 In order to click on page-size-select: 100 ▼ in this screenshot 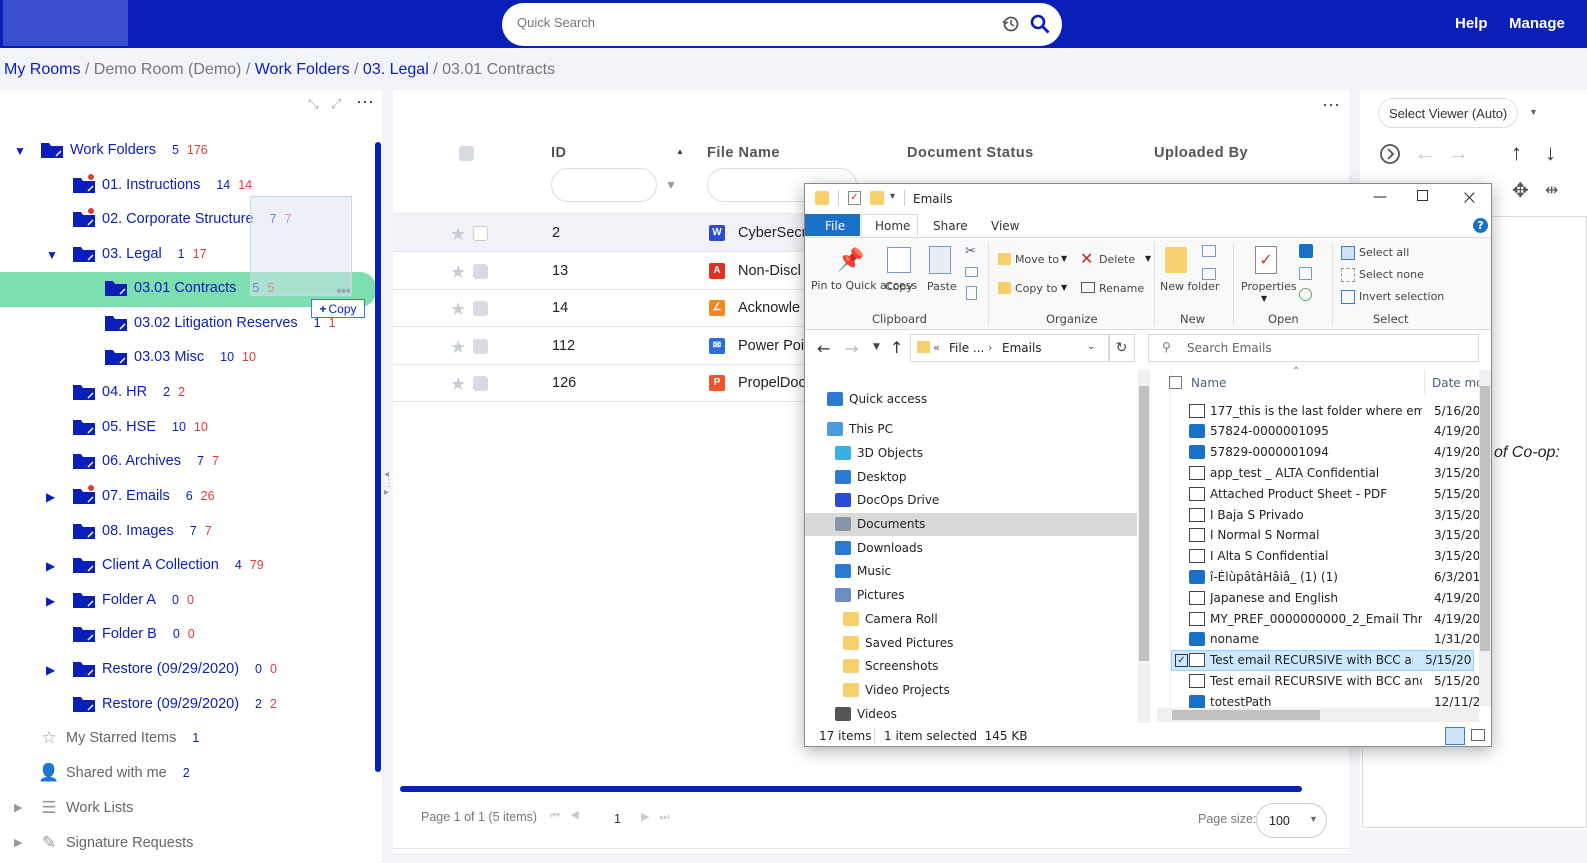, I will do `click(1291, 820)`.